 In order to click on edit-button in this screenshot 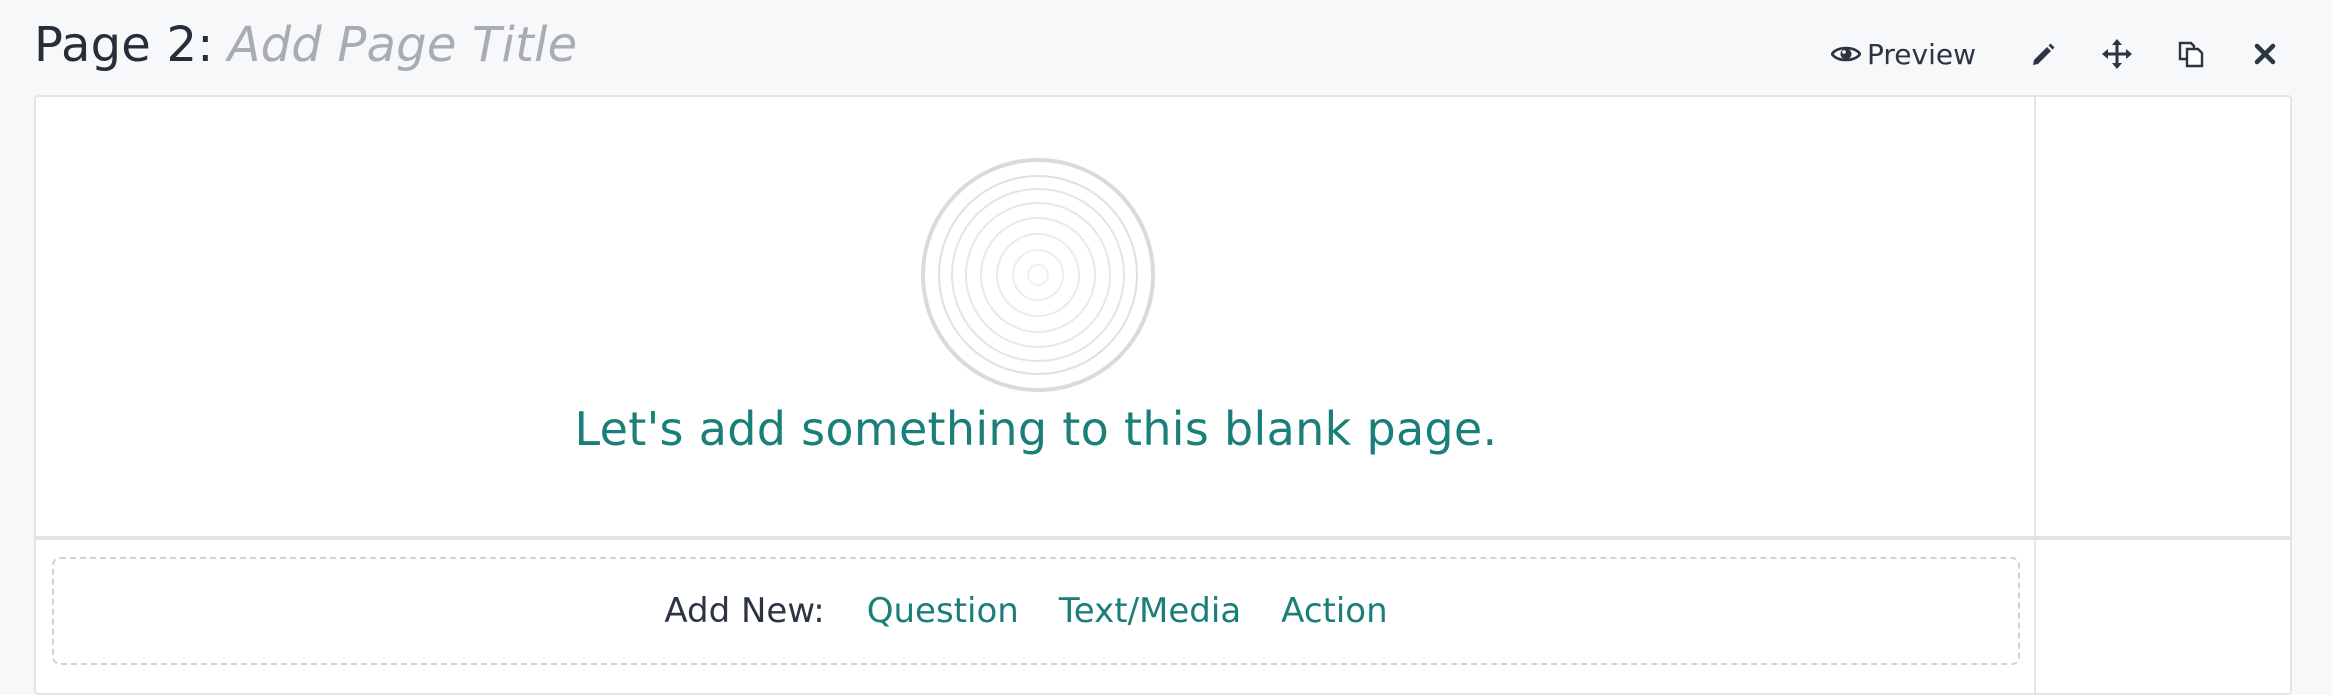, I will do `click(2043, 54)`.